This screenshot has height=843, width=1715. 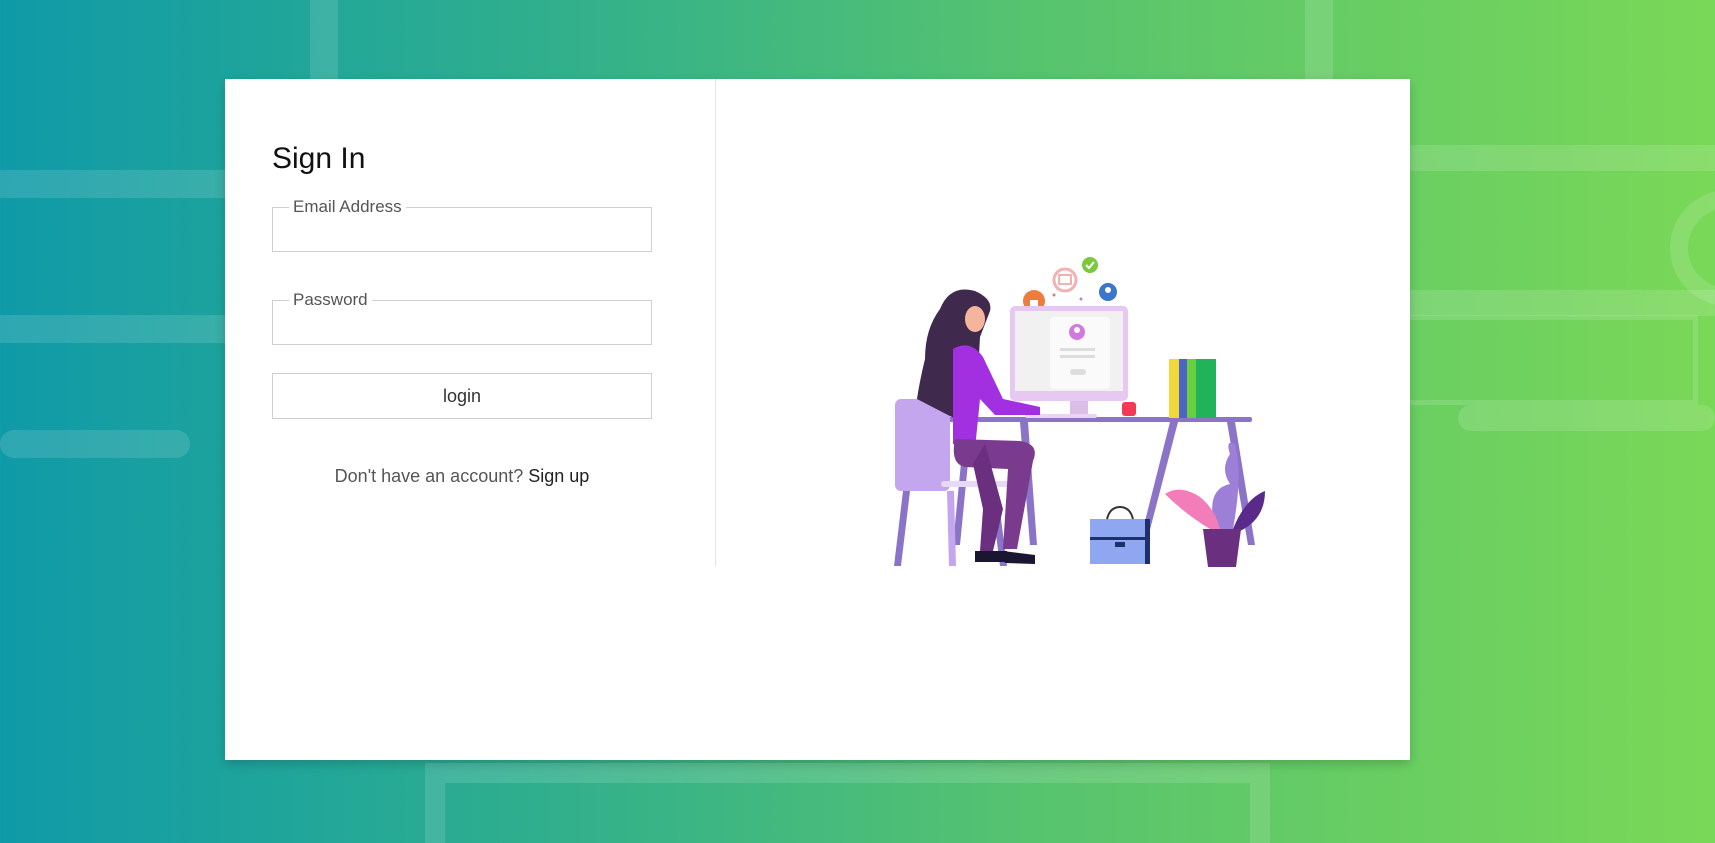 I want to click on mug, so click(x=1129, y=409).